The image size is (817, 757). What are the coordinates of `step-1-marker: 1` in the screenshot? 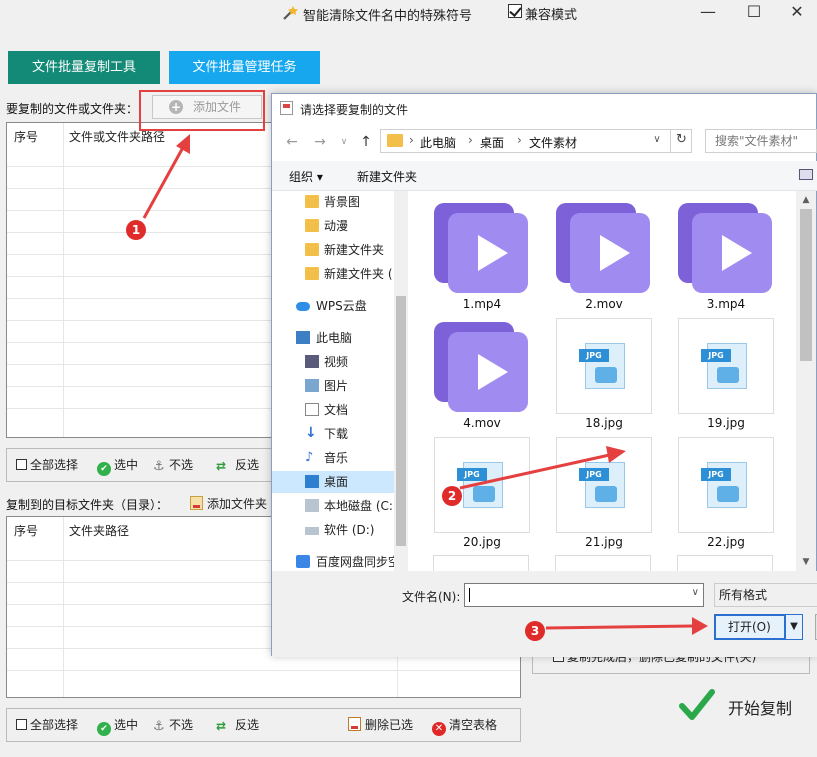 It's located at (136, 230).